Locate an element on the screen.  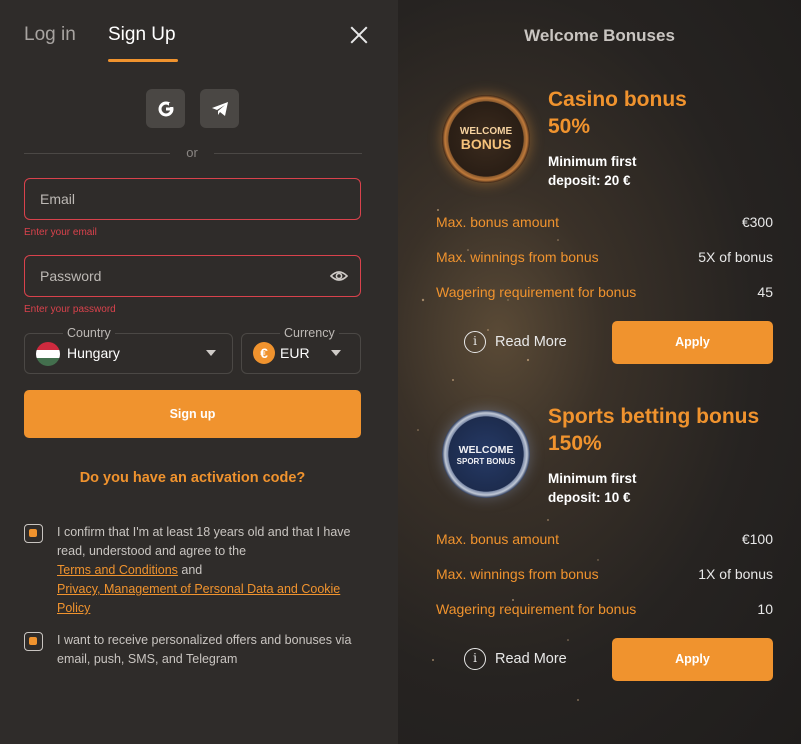
sport-bonus-coin: WELCOME SPORT BONUS is located at coordinates (486, 454).